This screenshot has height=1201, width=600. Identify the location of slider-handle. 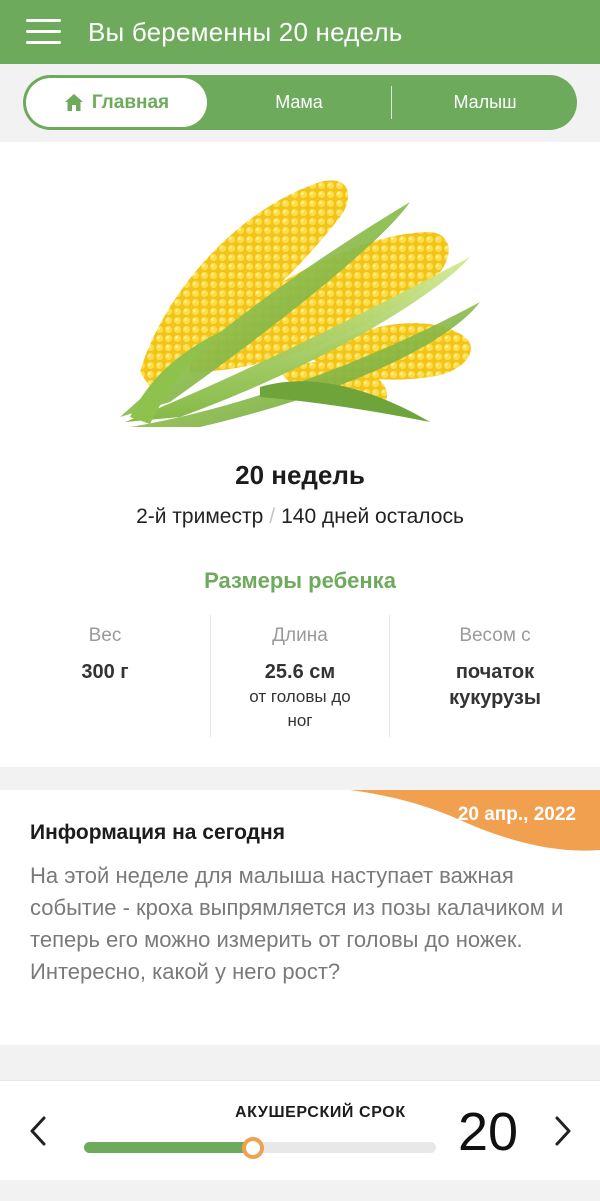
(252, 1148).